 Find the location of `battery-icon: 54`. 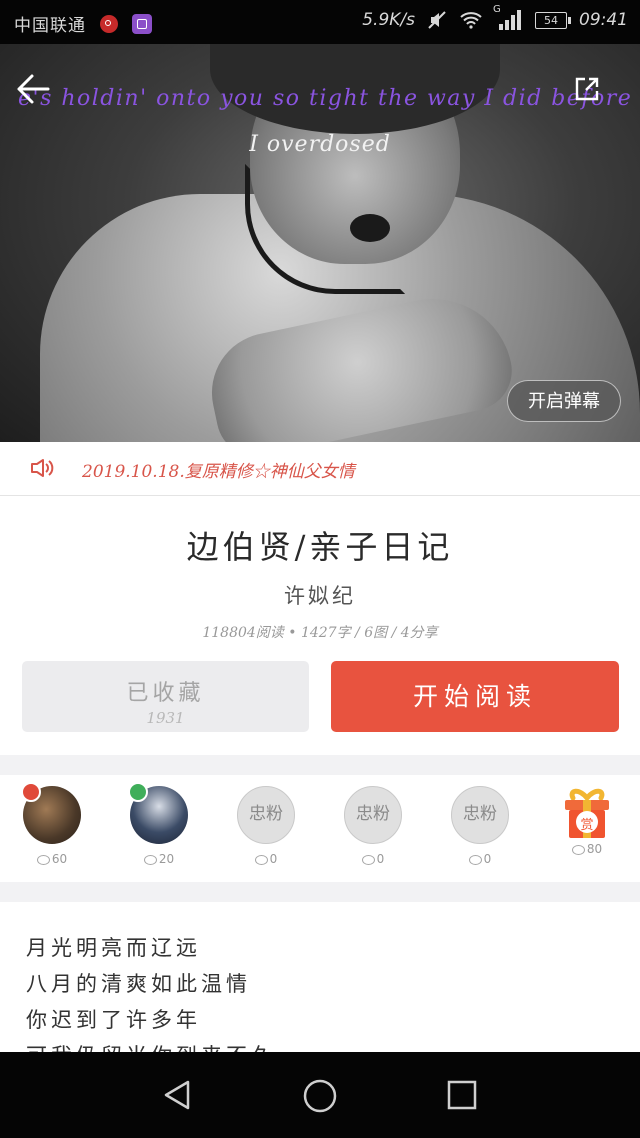

battery-icon: 54 is located at coordinates (553, 20).